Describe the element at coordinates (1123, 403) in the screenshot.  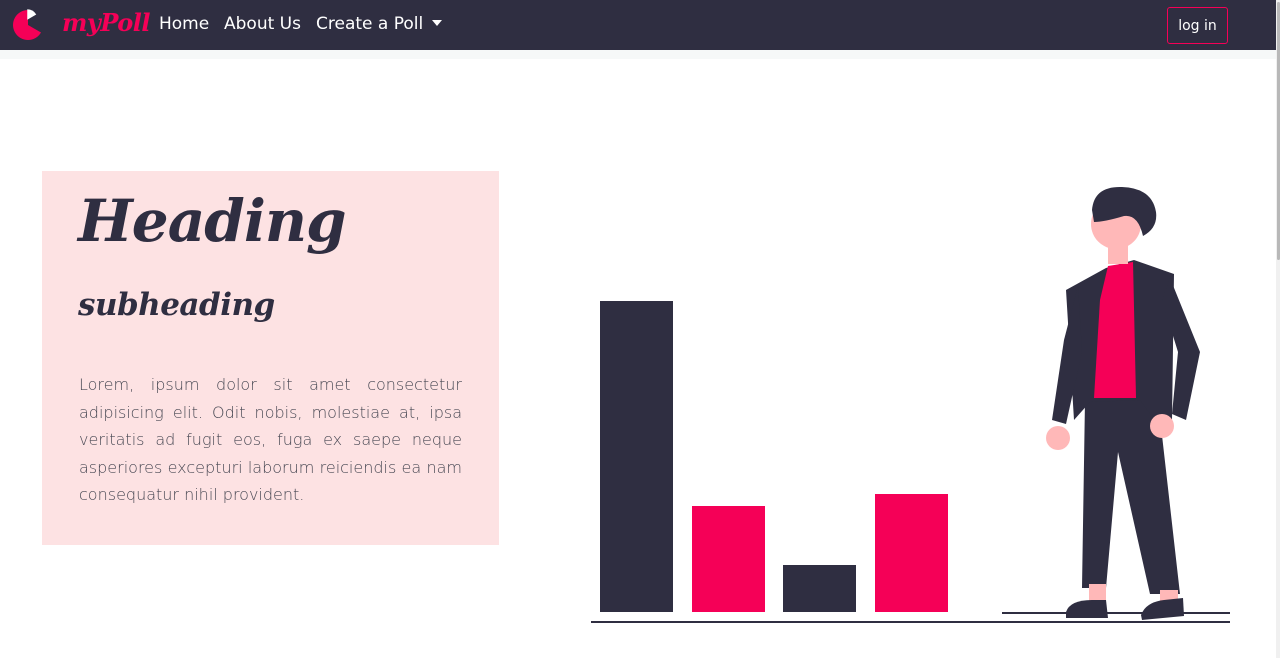
I see `person-figure` at that location.